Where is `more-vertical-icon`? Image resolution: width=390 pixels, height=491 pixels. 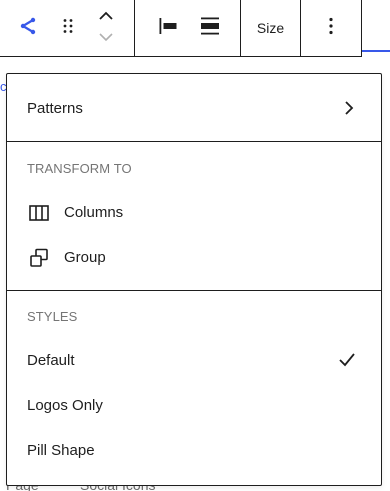 more-vertical-icon is located at coordinates (331, 28).